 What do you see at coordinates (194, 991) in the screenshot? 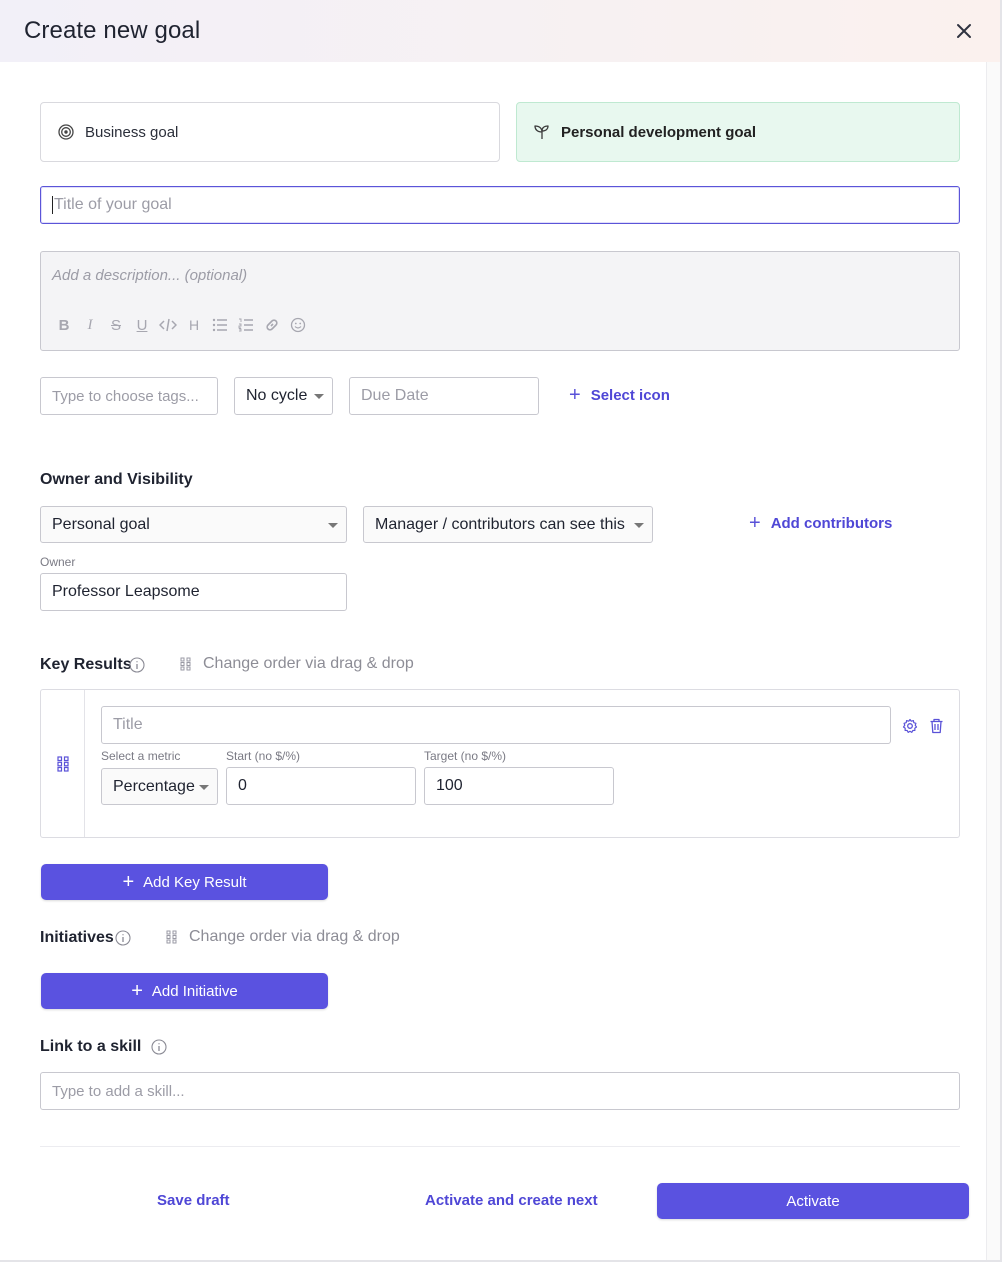
I see `add-initiative-label: Add Initiative` at bounding box center [194, 991].